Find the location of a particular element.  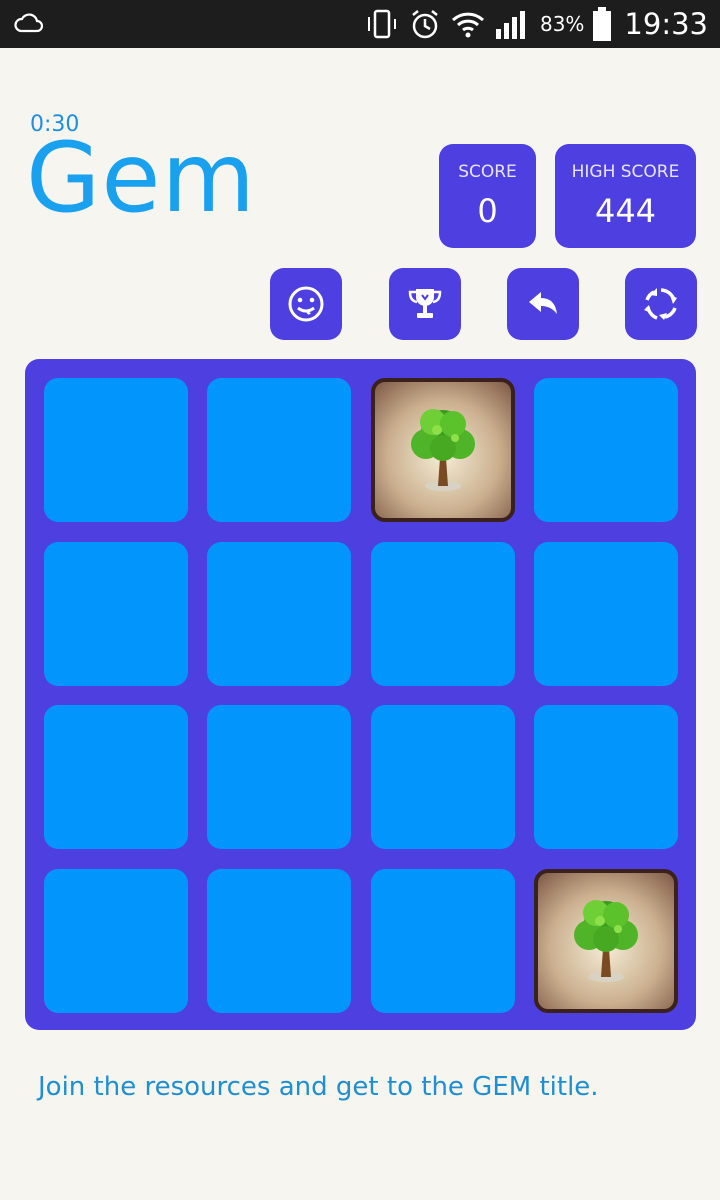

game-title: Gem is located at coordinates (141, 178).